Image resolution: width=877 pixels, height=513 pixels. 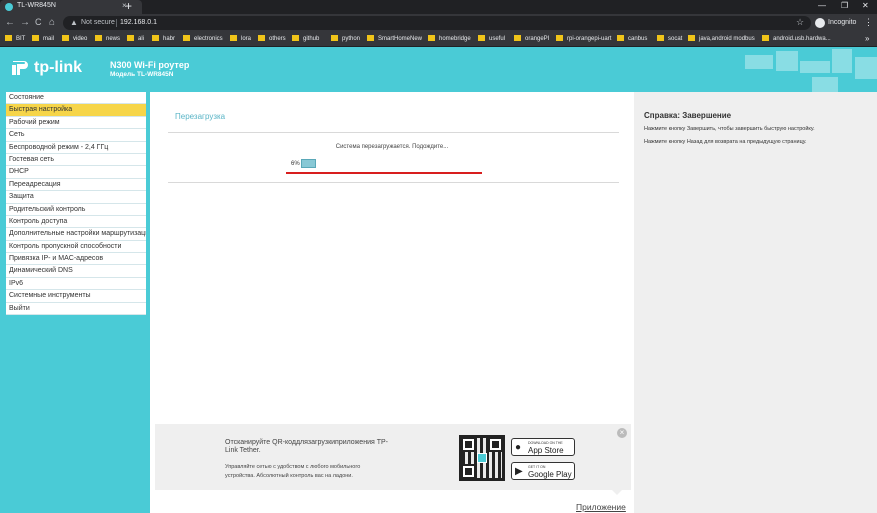 I want to click on qr-code, so click(x=482, y=458).